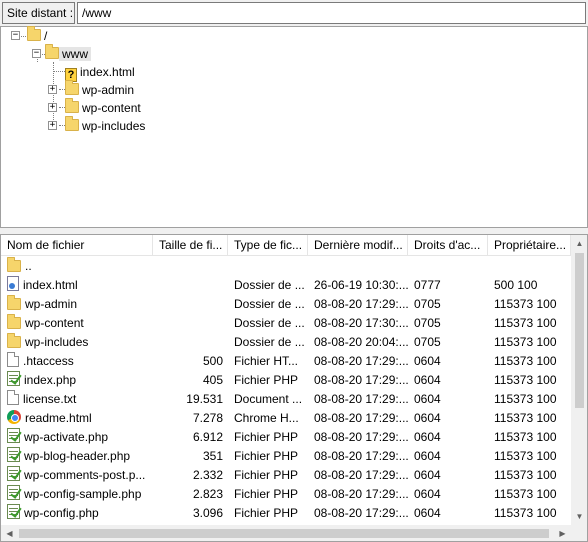 The height and width of the screenshot is (542, 588). I want to click on expand-wp-admin-toggle: +, so click(52, 89).